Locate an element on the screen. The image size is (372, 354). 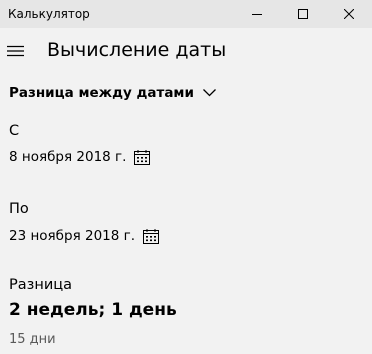
to-date-value: 23 ноября 2018 г. is located at coordinates (72, 236).